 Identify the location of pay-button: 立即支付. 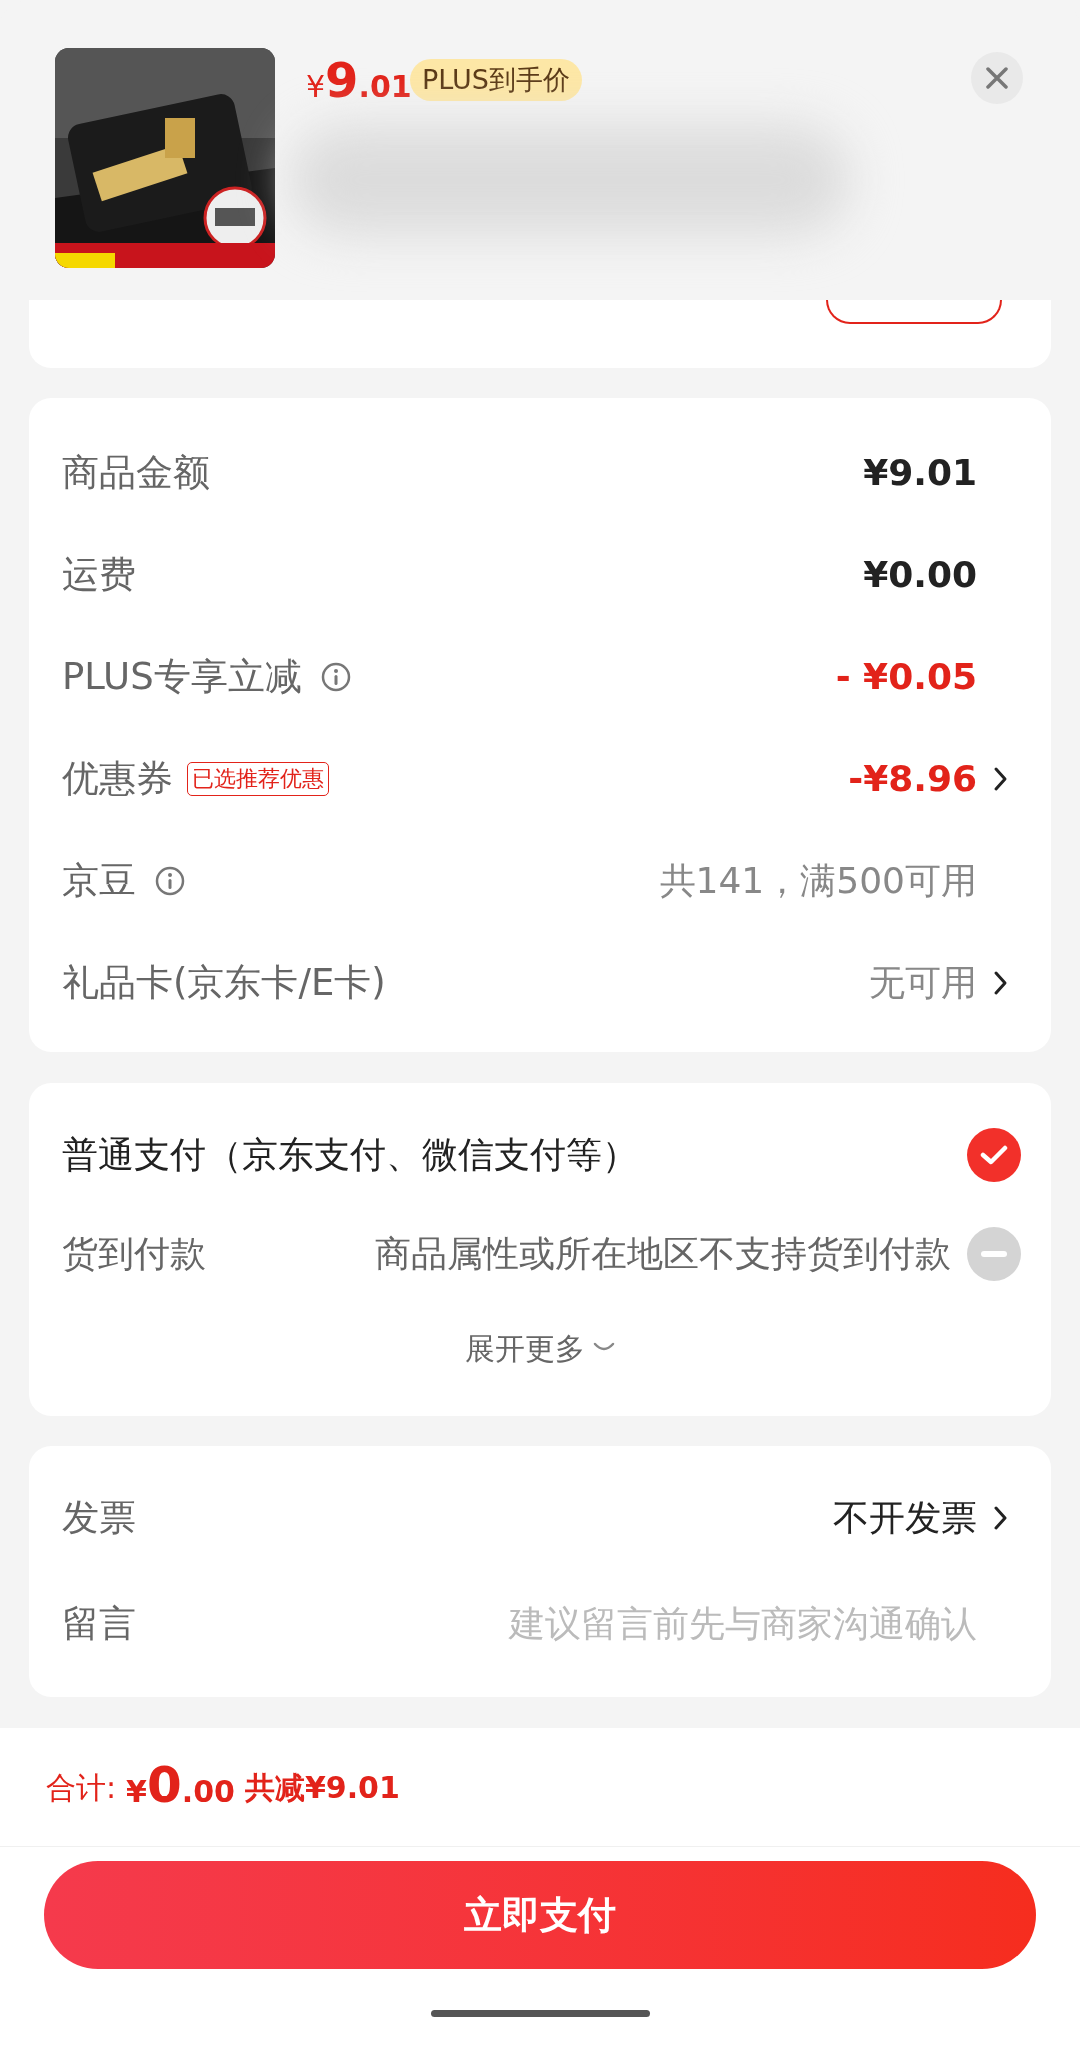
(540, 1915).